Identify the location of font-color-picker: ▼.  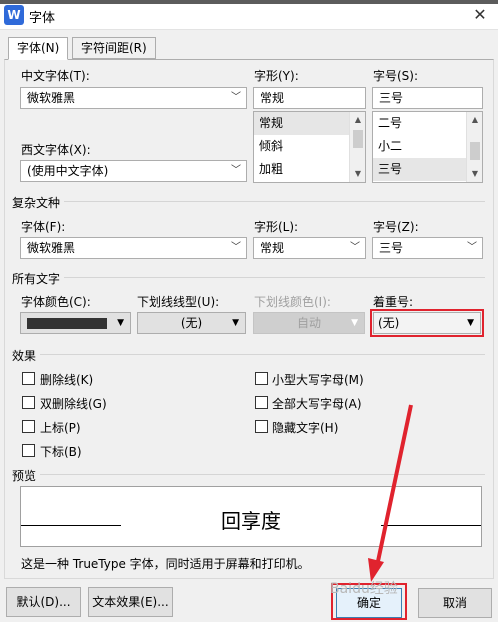
(75, 323).